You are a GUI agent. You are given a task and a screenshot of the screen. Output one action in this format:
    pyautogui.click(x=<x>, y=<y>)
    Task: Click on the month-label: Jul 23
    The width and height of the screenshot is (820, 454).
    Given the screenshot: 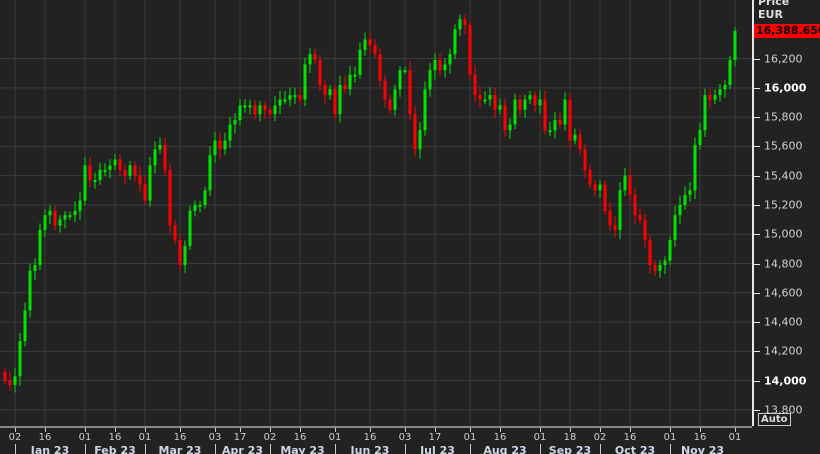 What is the action you would take?
    pyautogui.click(x=437, y=449)
    